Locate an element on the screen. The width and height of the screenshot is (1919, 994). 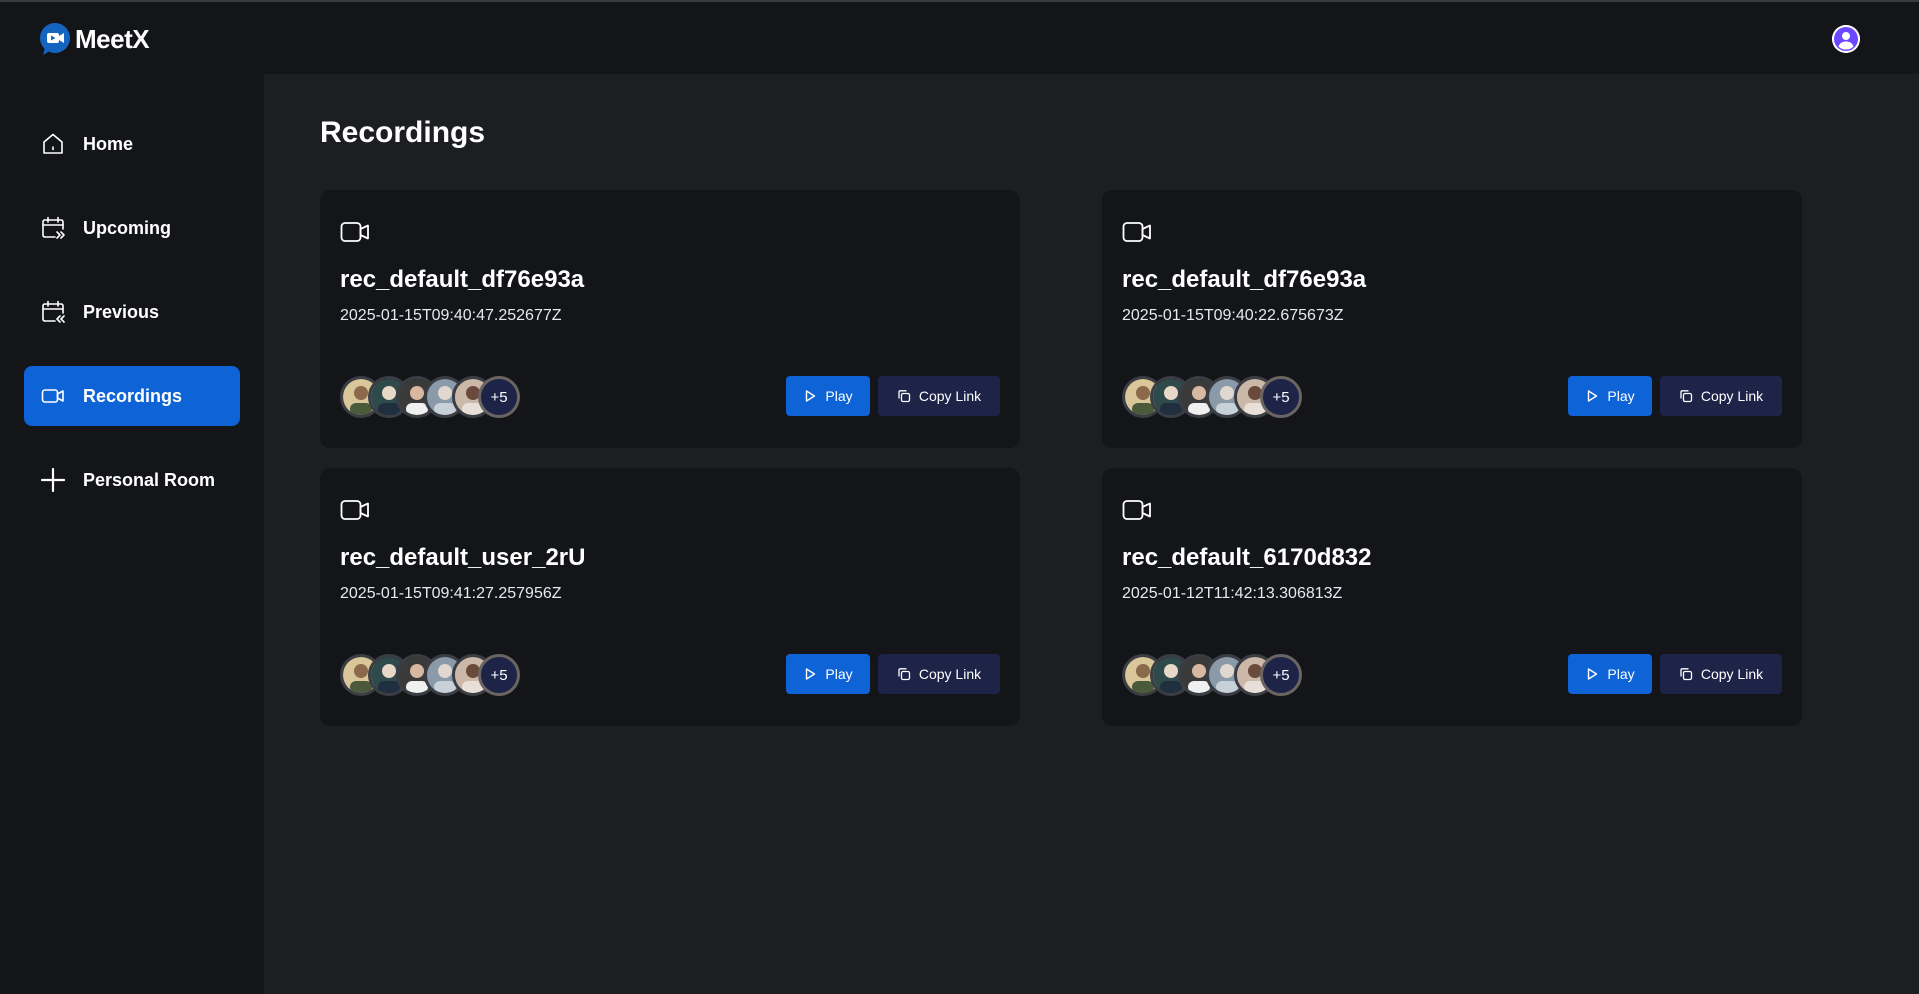
sidebar-item-personal-room: Personal Room is located at coordinates (132, 480).